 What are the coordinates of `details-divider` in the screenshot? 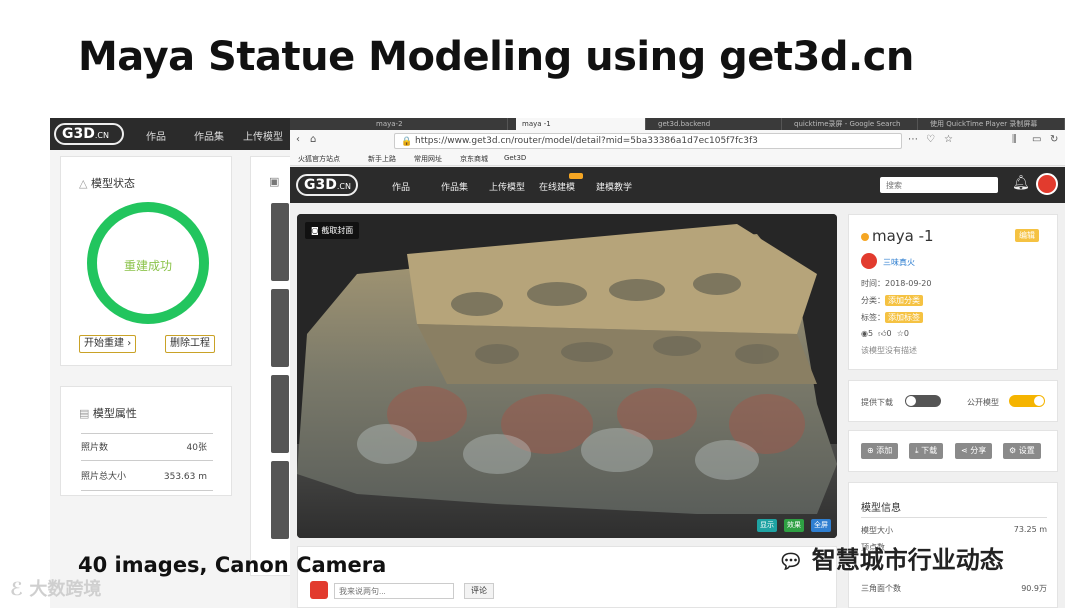 It's located at (954, 517).